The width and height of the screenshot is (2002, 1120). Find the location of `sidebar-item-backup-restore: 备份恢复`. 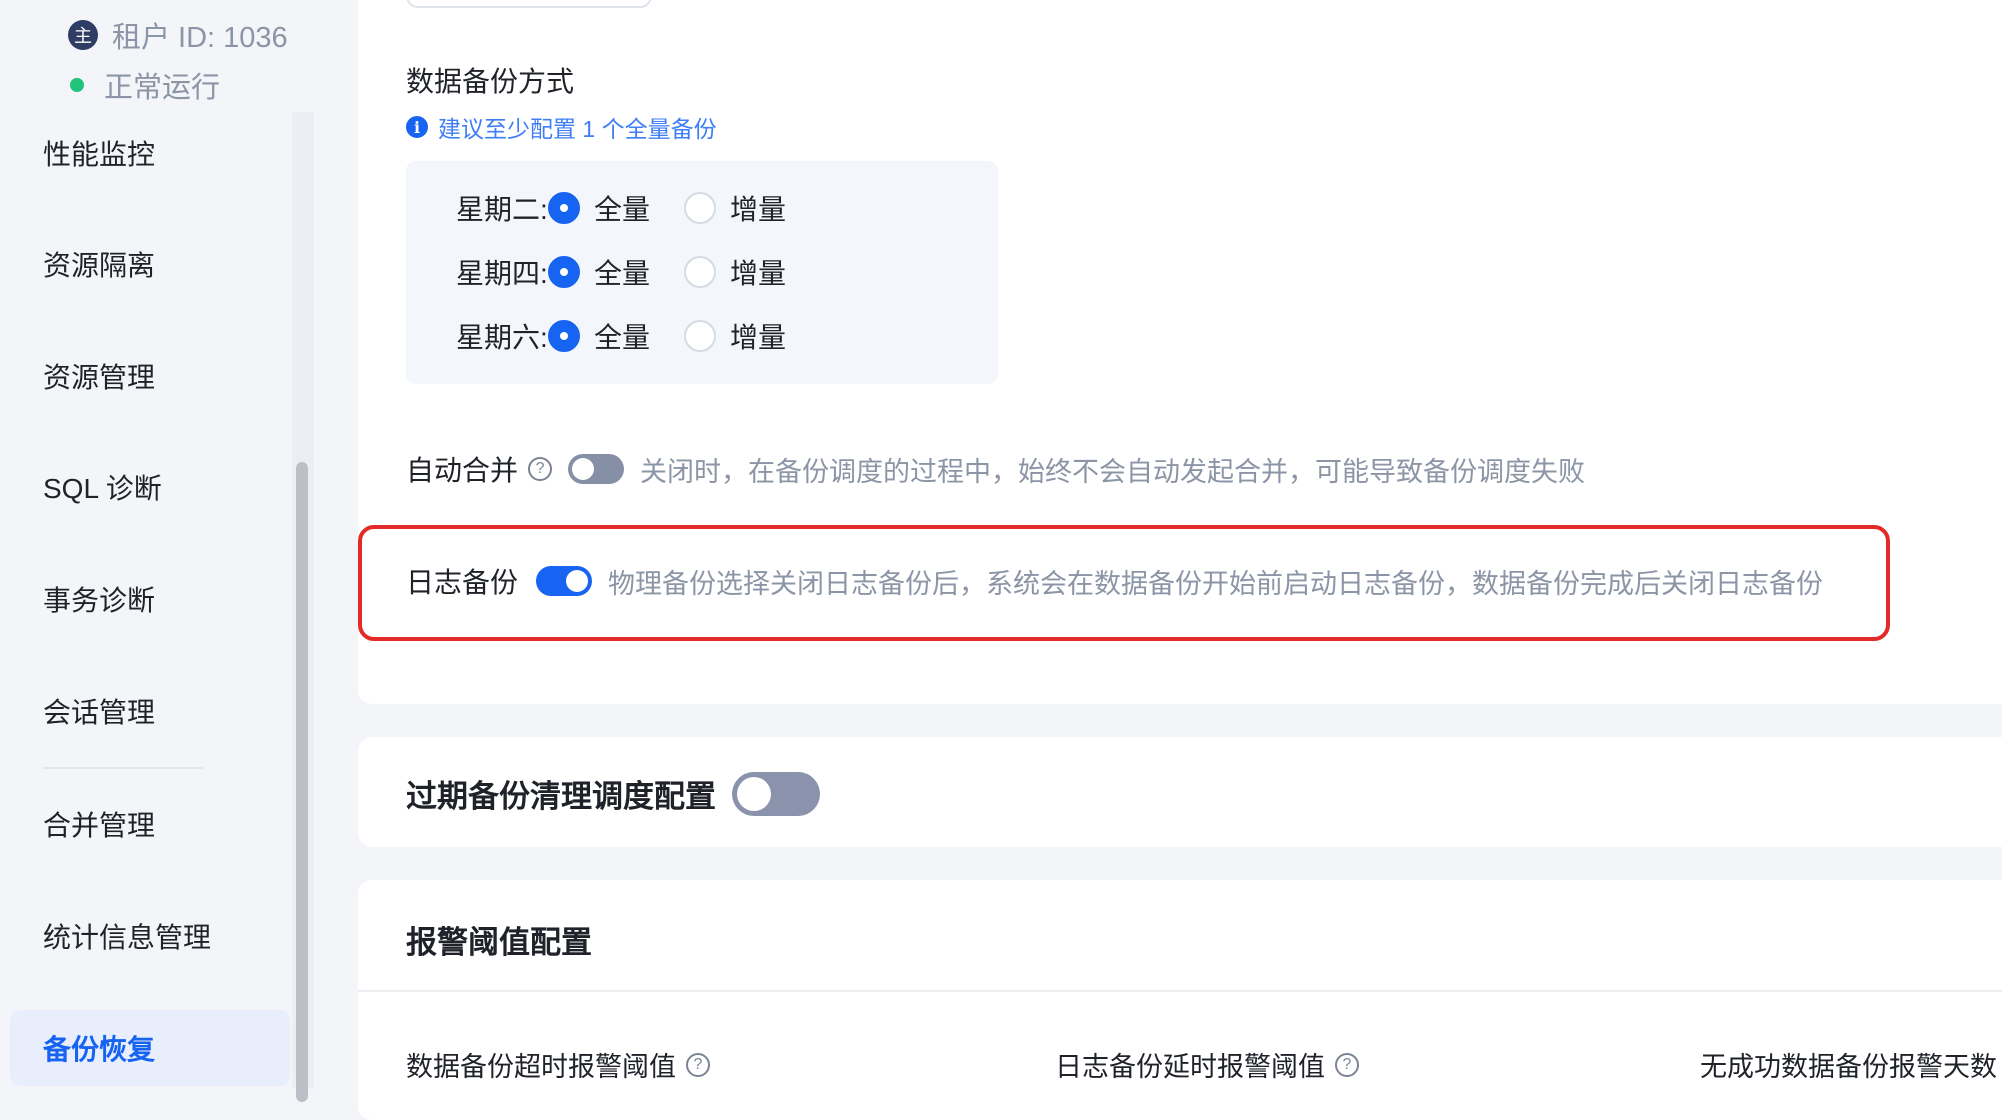

sidebar-item-backup-restore: 备份恢复 is located at coordinates (150, 1048).